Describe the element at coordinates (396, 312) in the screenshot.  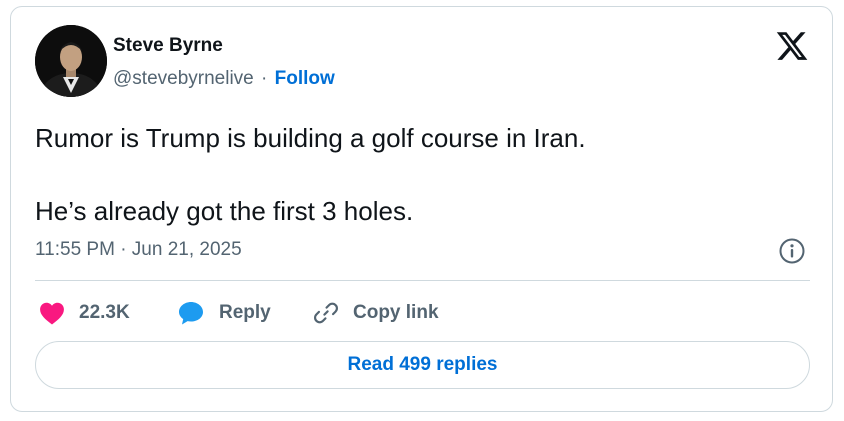
I see `copy-link-label: Copy link` at that location.